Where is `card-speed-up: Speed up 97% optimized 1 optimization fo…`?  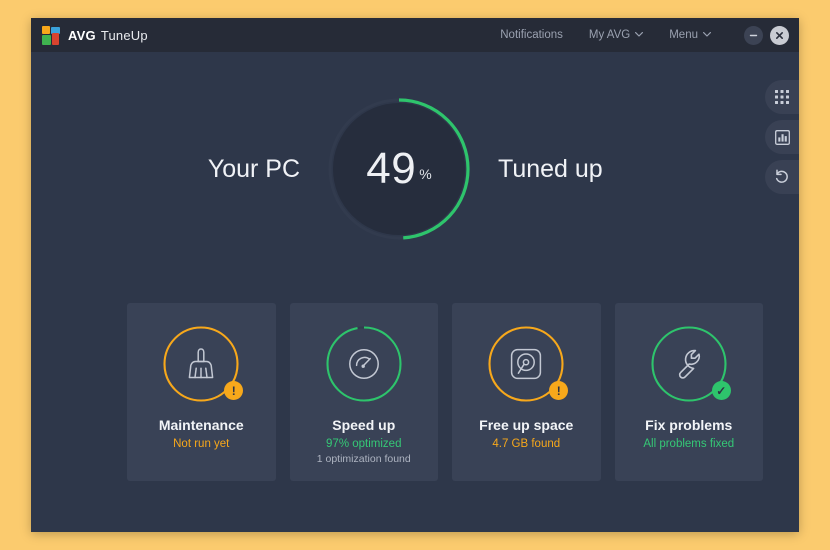
card-speed-up: Speed up 97% optimized 1 optimization fo… is located at coordinates (363, 392).